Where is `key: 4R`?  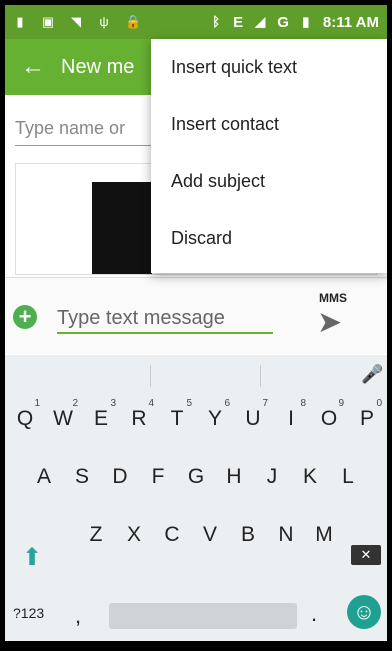
key: 4R is located at coordinates (139, 419).